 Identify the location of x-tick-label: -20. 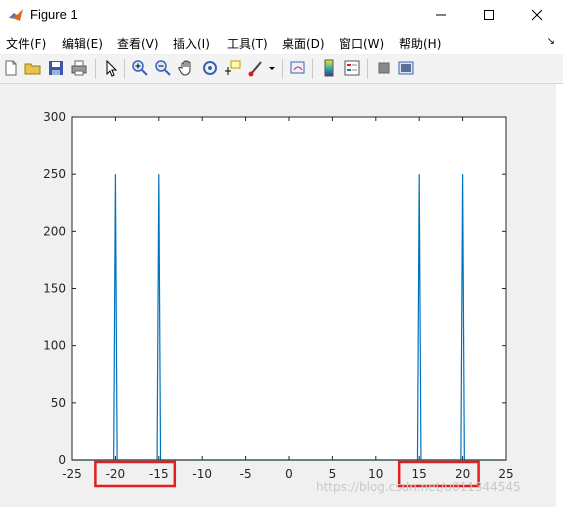
(116, 474).